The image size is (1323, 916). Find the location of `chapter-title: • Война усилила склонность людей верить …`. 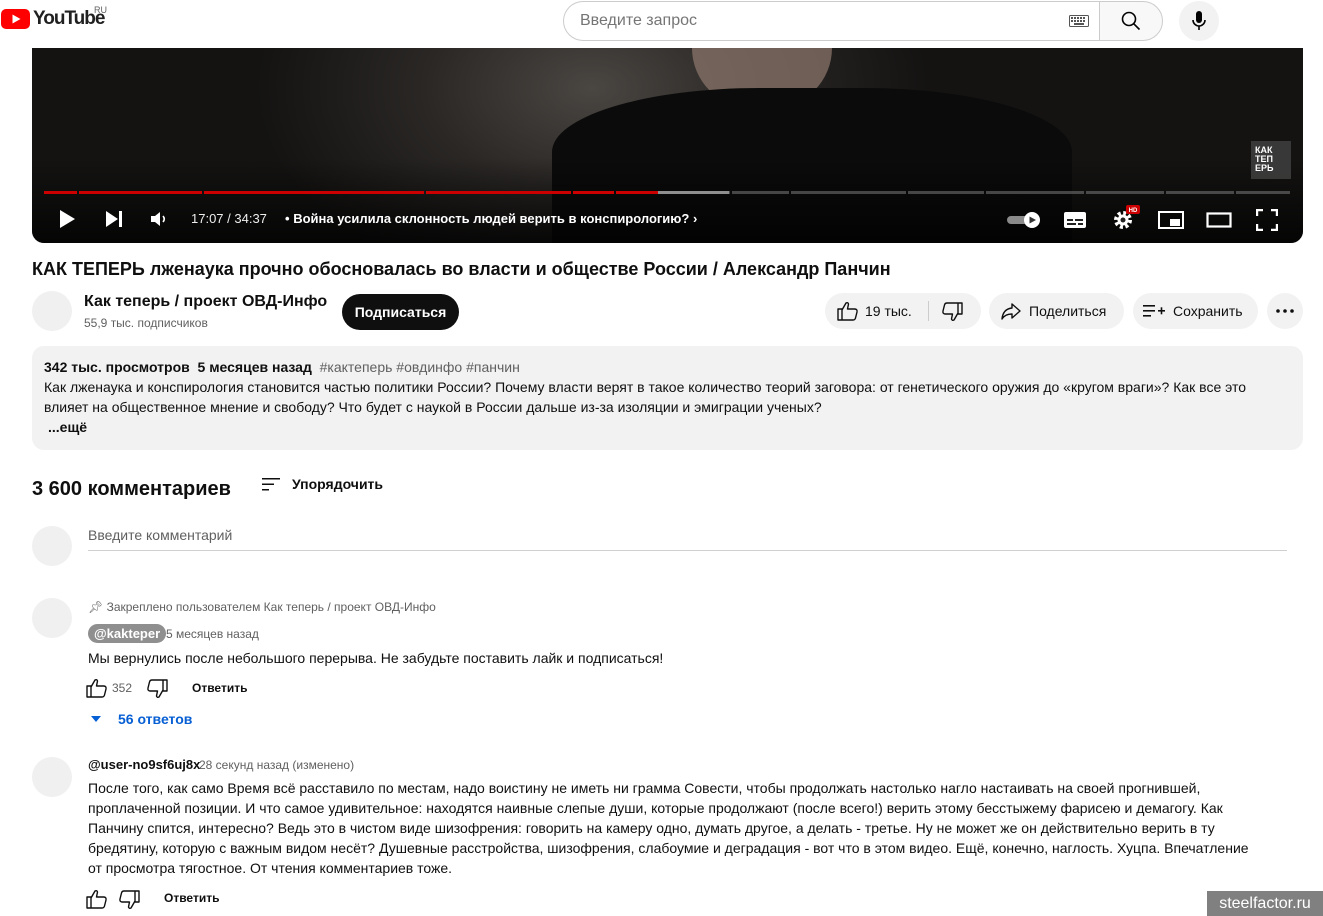

chapter-title: • Война усилила склонность людей верить … is located at coordinates (491, 218).